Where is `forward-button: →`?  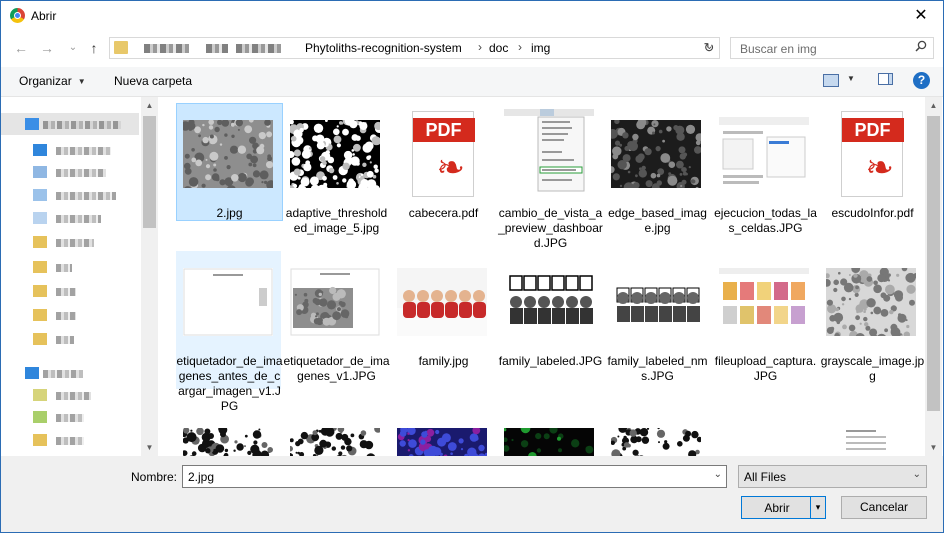
forward-button: → is located at coordinates (47, 48).